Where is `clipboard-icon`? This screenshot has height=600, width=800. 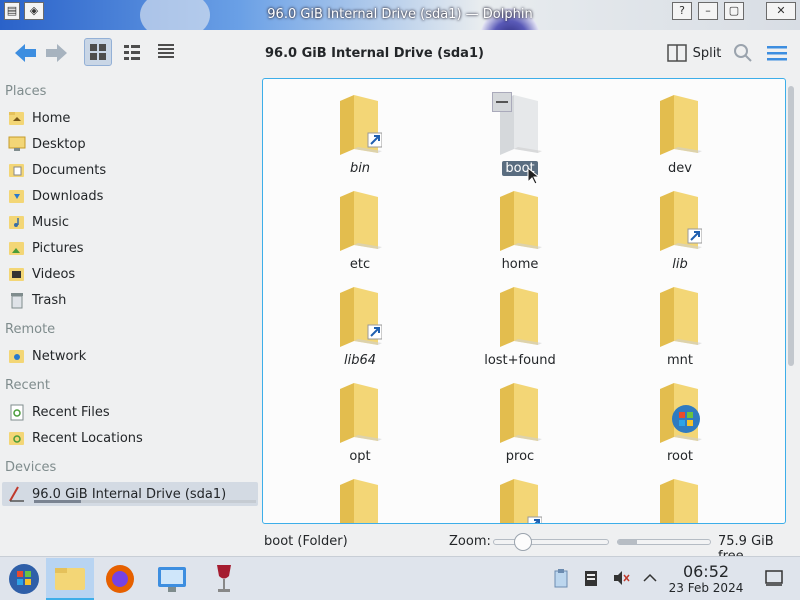 clipboard-icon is located at coordinates (561, 578).